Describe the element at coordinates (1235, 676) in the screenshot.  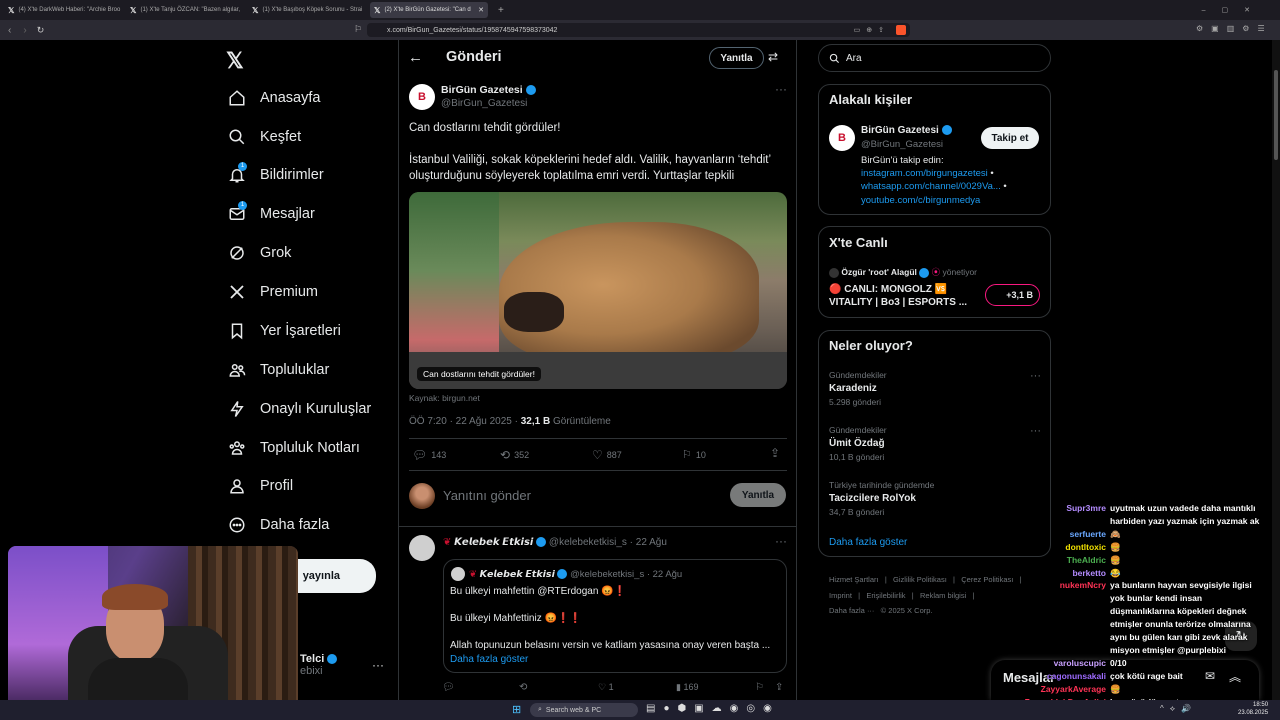
I see `expand-icon: ︽` at that location.